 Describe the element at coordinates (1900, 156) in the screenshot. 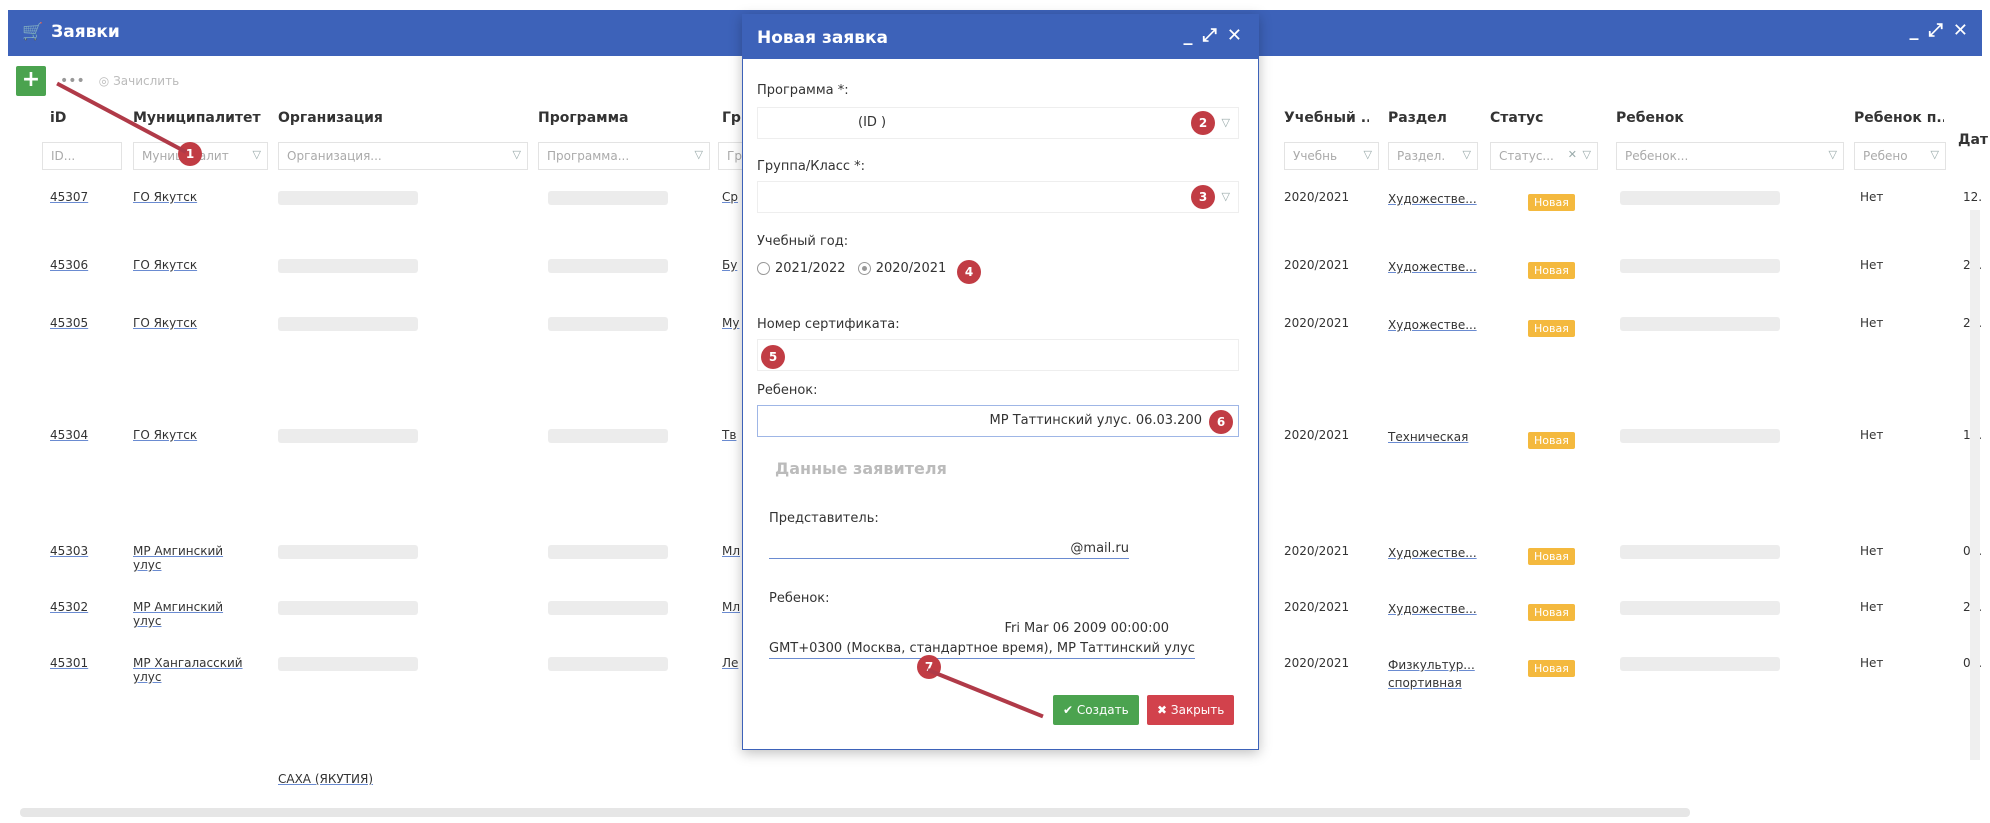

I see `filter-child-n: Ребено ▽` at that location.